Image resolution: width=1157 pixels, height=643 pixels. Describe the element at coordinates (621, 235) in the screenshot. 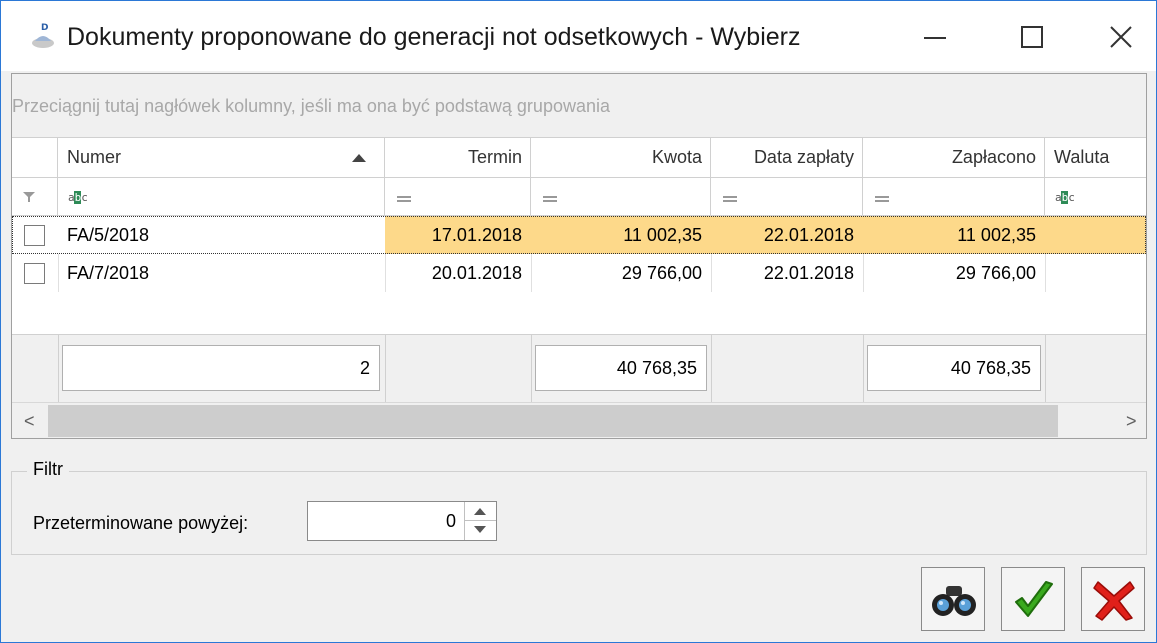

I see `cell-kwota: 11 002,35` at that location.